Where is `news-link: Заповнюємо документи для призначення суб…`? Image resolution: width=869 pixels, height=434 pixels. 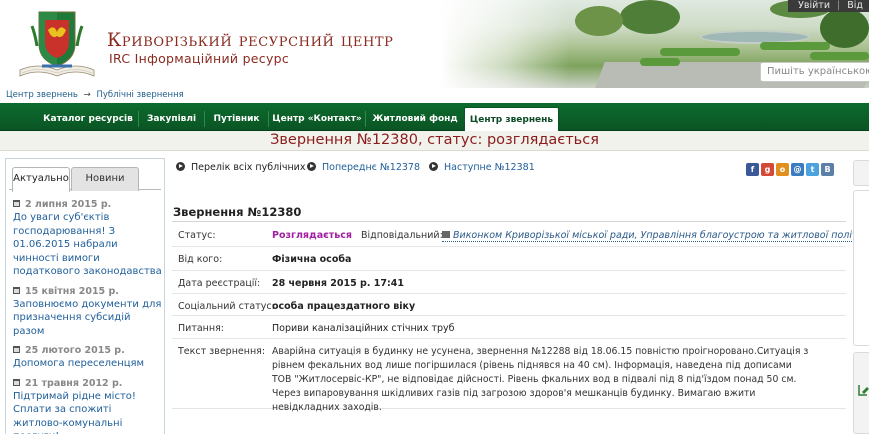
news-link: Заповнюємо документи для призначення суб… is located at coordinates (88, 318).